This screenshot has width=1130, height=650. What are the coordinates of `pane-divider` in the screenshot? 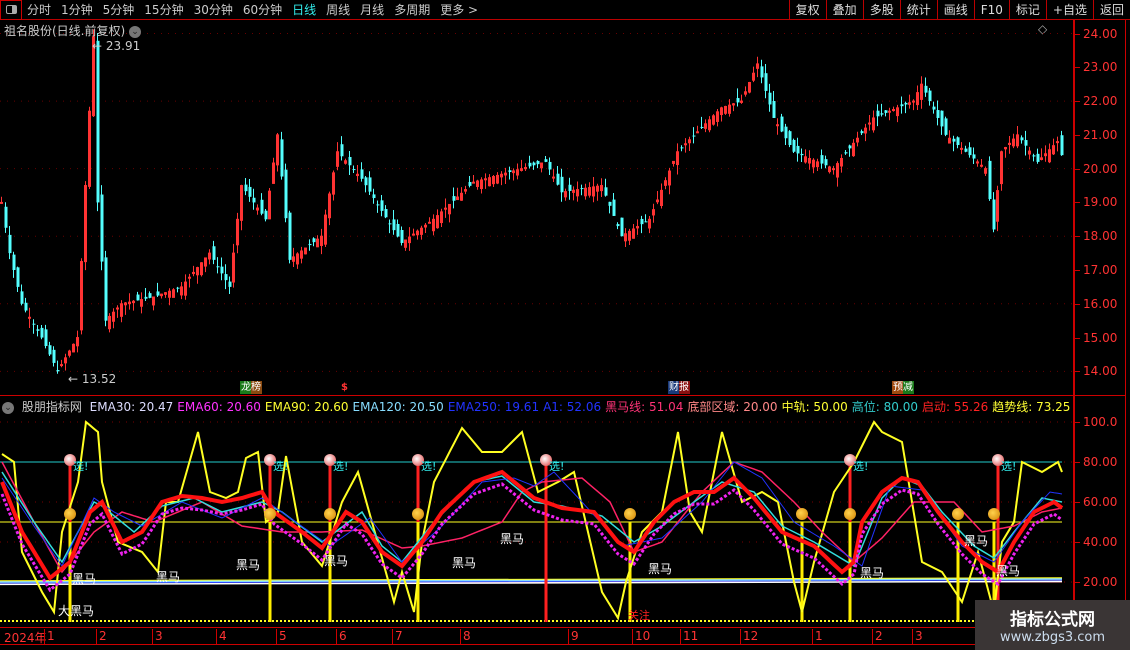 It's located at (562, 395).